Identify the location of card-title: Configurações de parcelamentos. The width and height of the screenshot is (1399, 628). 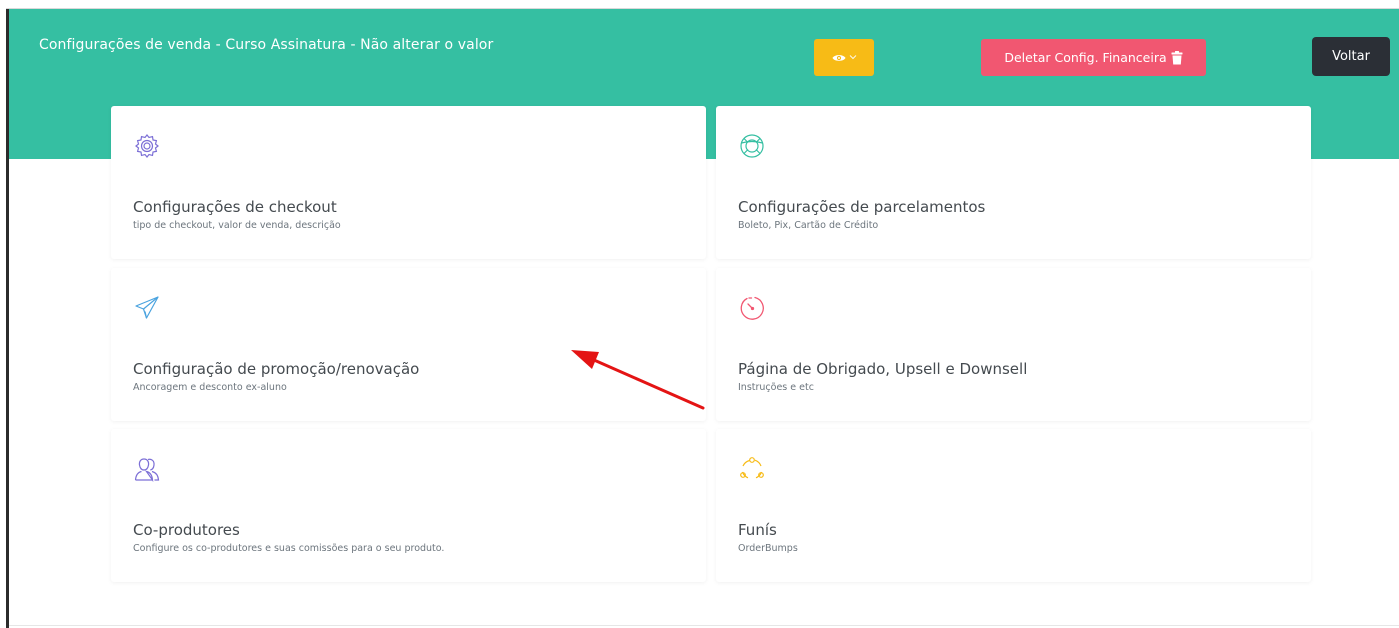
(862, 207).